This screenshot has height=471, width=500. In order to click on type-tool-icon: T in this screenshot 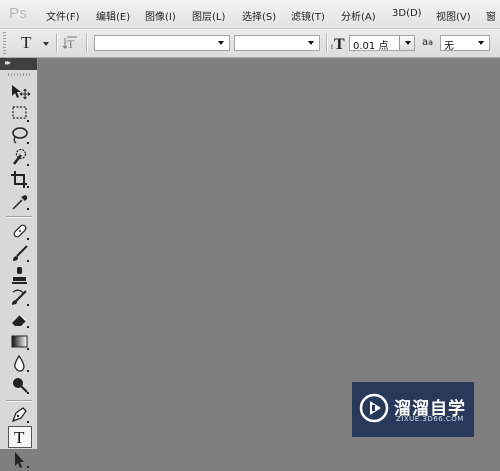, I will do `click(26, 42)`.